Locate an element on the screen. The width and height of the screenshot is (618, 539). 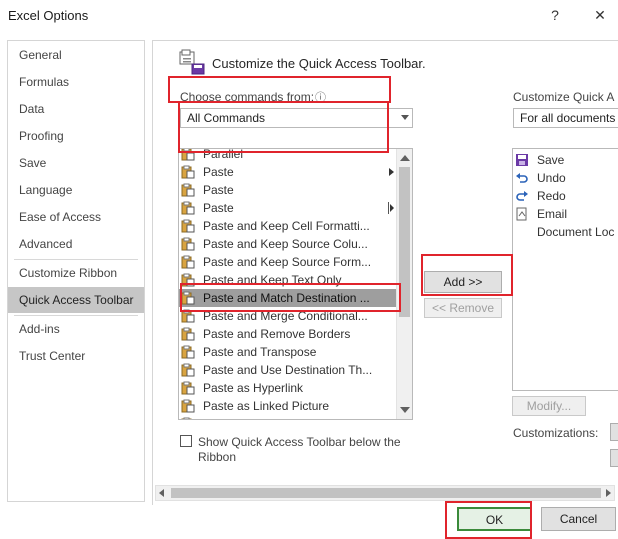
command-item-label: Parallel is located at coordinates (223, 154).